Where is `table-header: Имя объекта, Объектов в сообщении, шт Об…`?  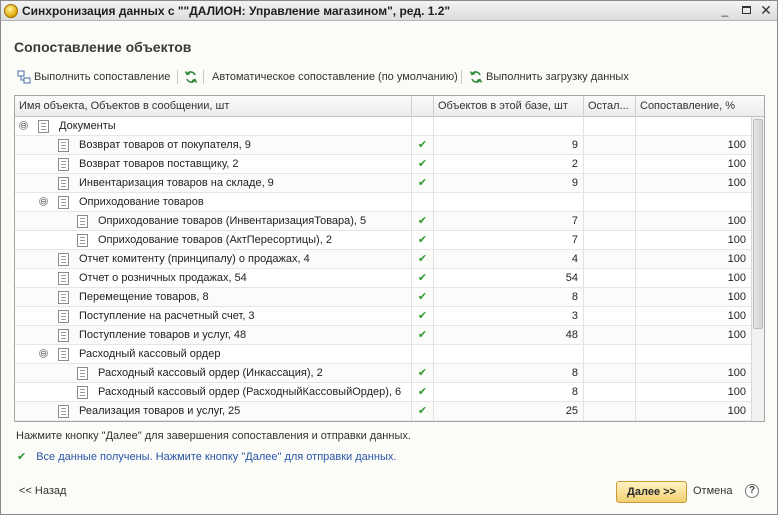
table-header: Имя объекта, Объектов в сообщении, шт Об… is located at coordinates (389, 106).